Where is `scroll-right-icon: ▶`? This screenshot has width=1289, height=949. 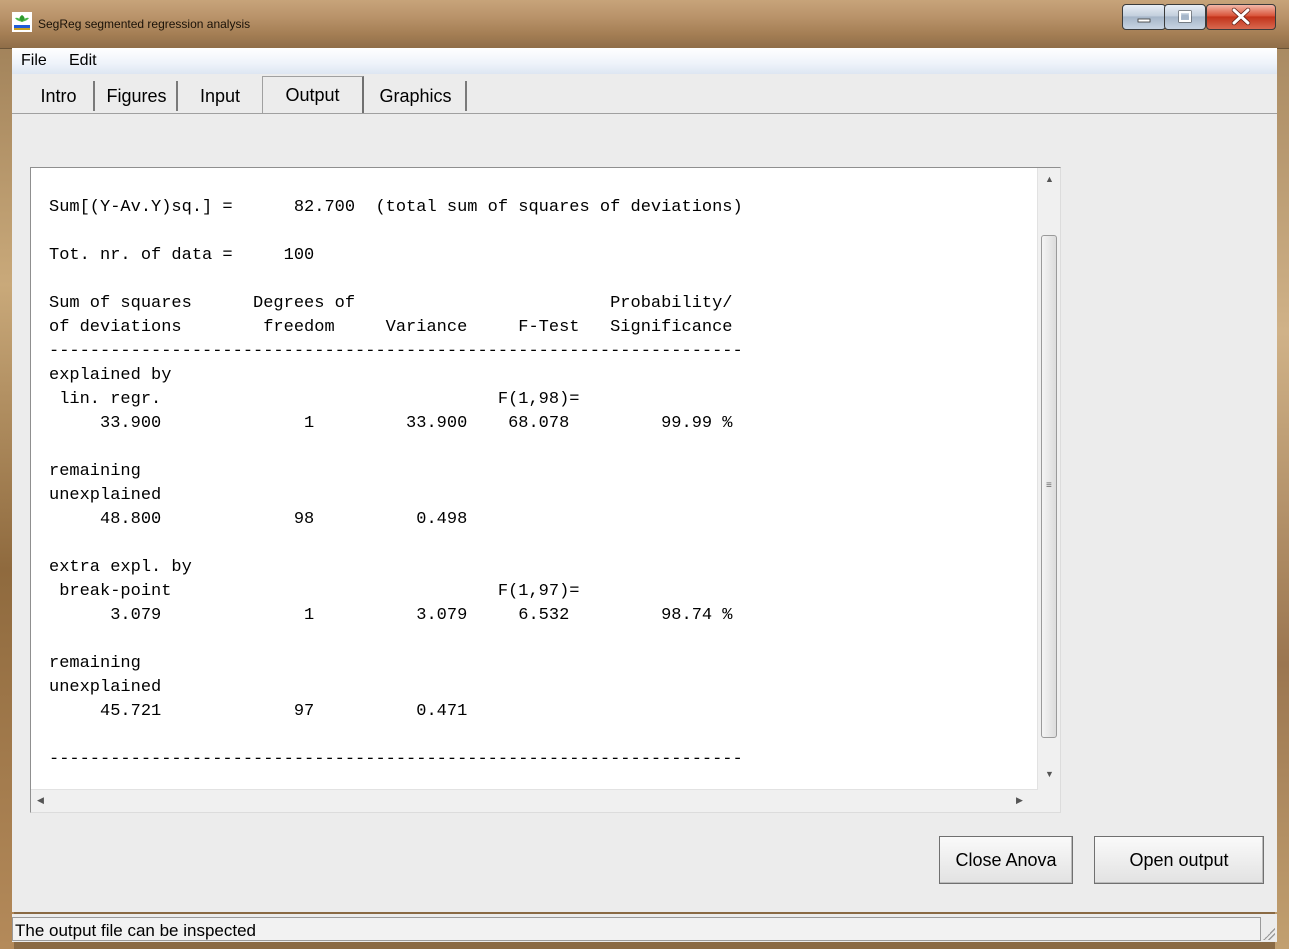
scroll-right-icon: ▶ is located at coordinates (1019, 800).